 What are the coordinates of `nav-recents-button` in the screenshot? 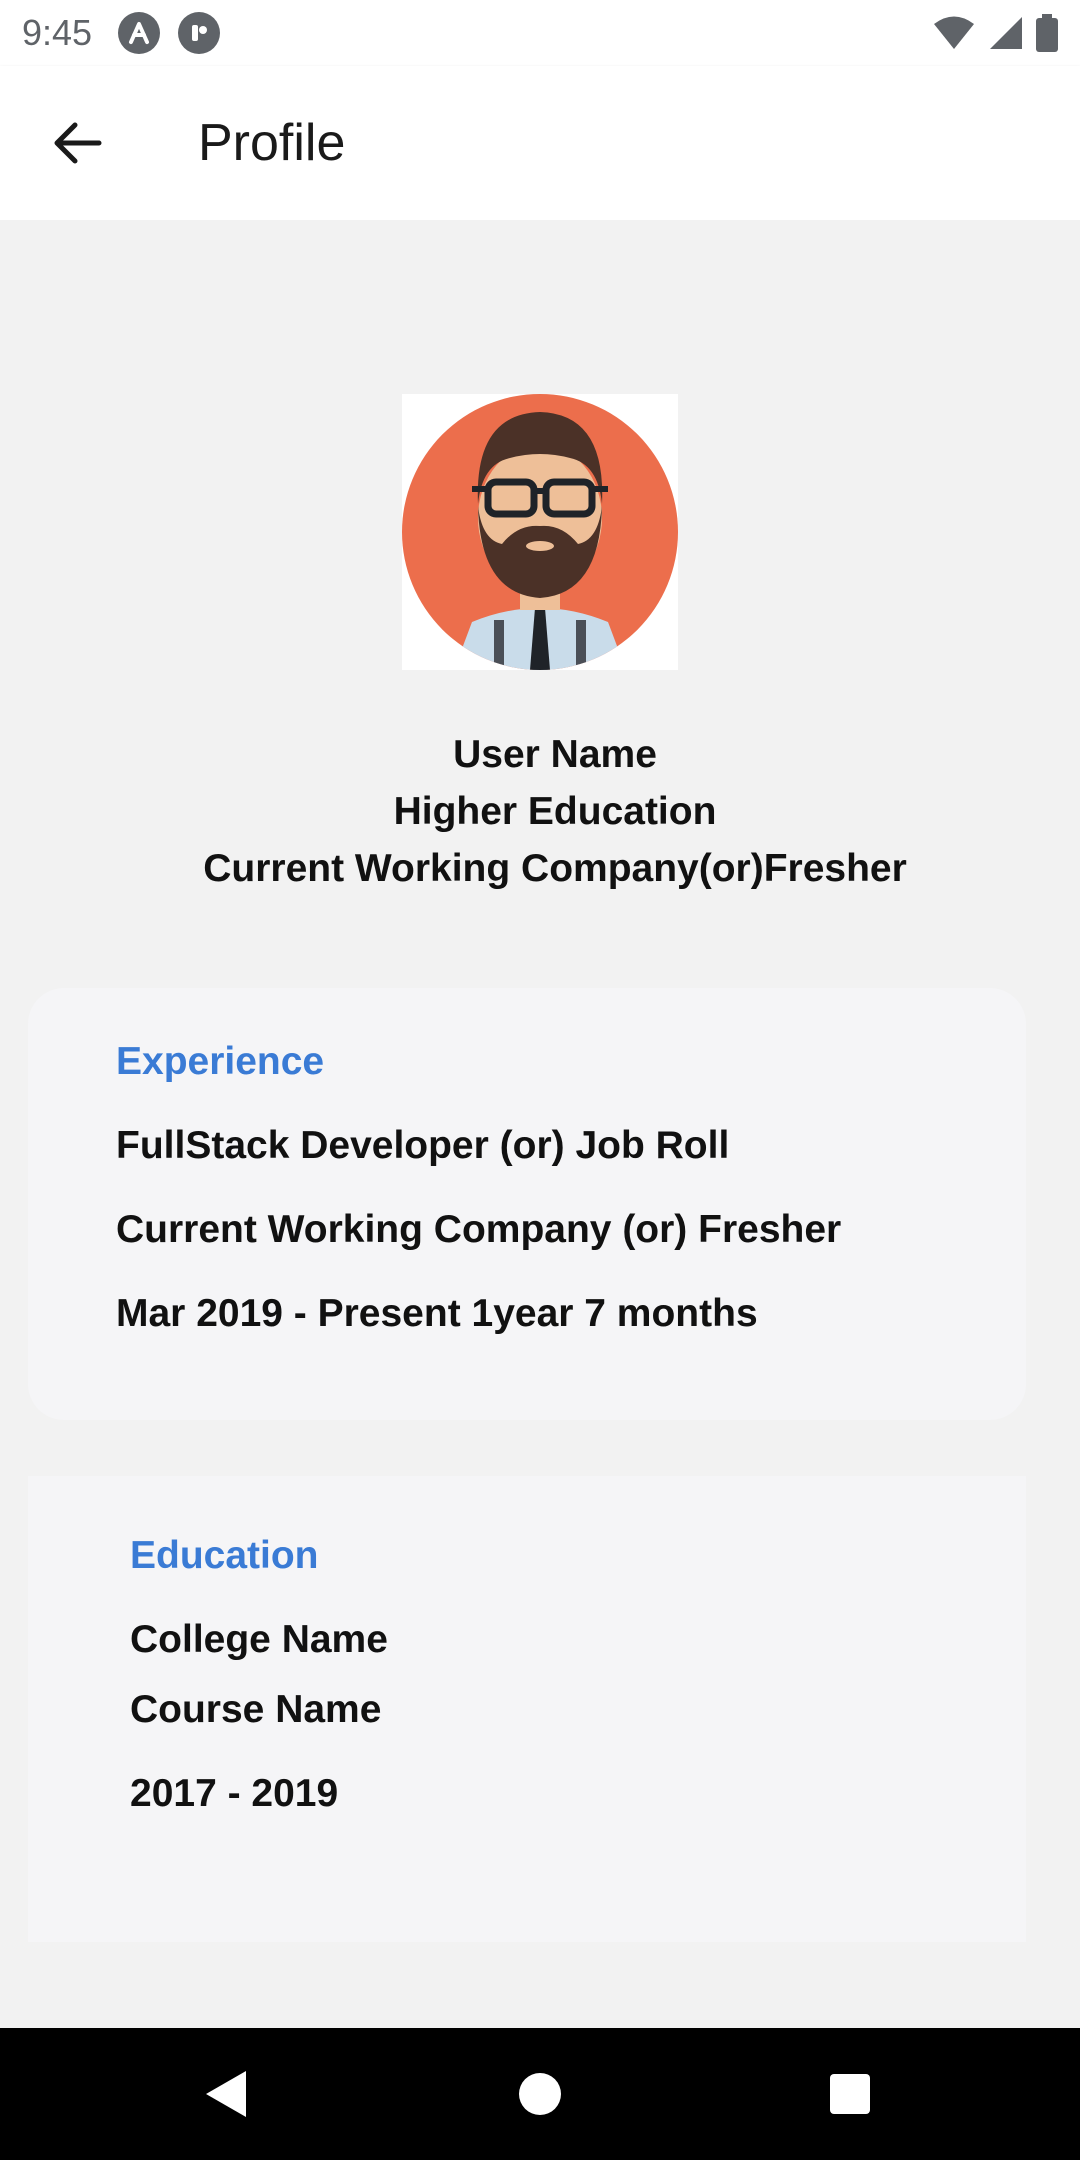 It's located at (850, 2094).